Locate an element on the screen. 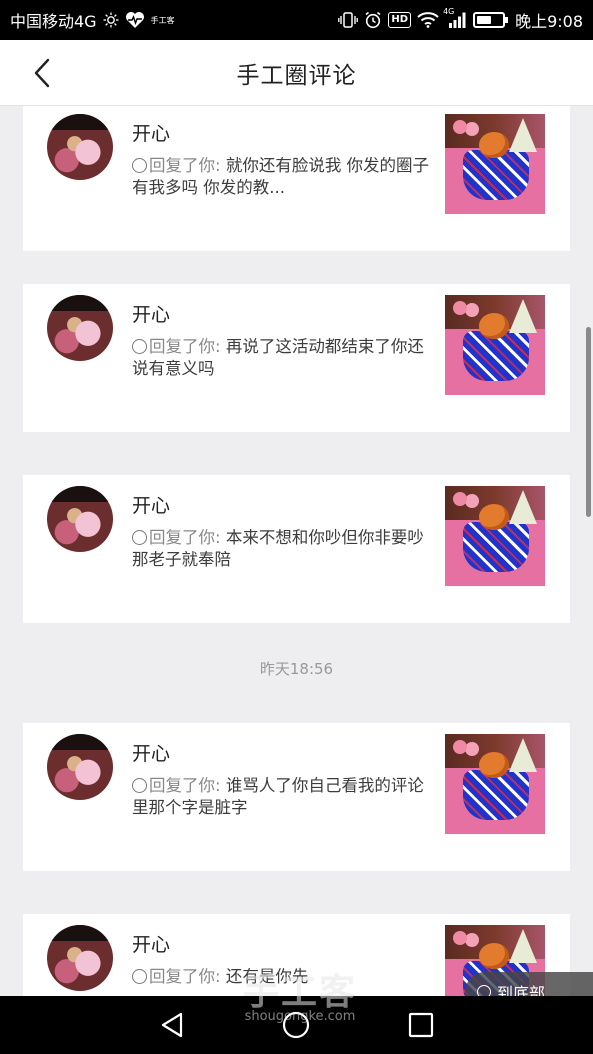 The width and height of the screenshot is (593, 1054). triangle-back-icon is located at coordinates (172, 1025).